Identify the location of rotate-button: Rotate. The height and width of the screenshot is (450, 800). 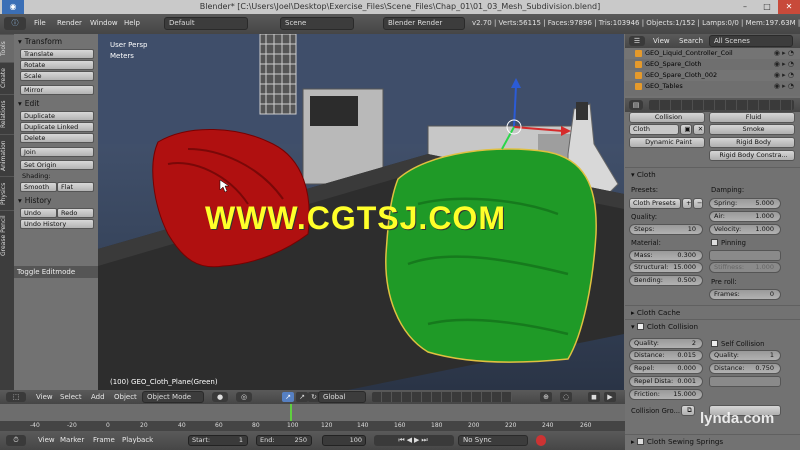
(57, 65).